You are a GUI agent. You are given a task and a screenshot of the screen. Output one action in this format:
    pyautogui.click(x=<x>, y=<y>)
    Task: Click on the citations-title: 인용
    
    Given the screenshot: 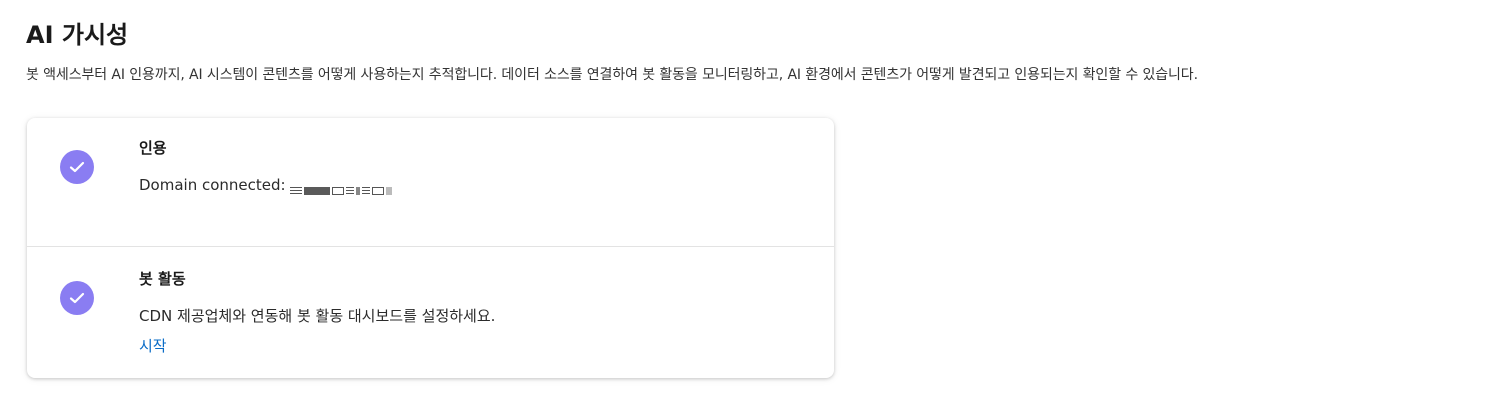 What is the action you would take?
    pyautogui.click(x=153, y=148)
    